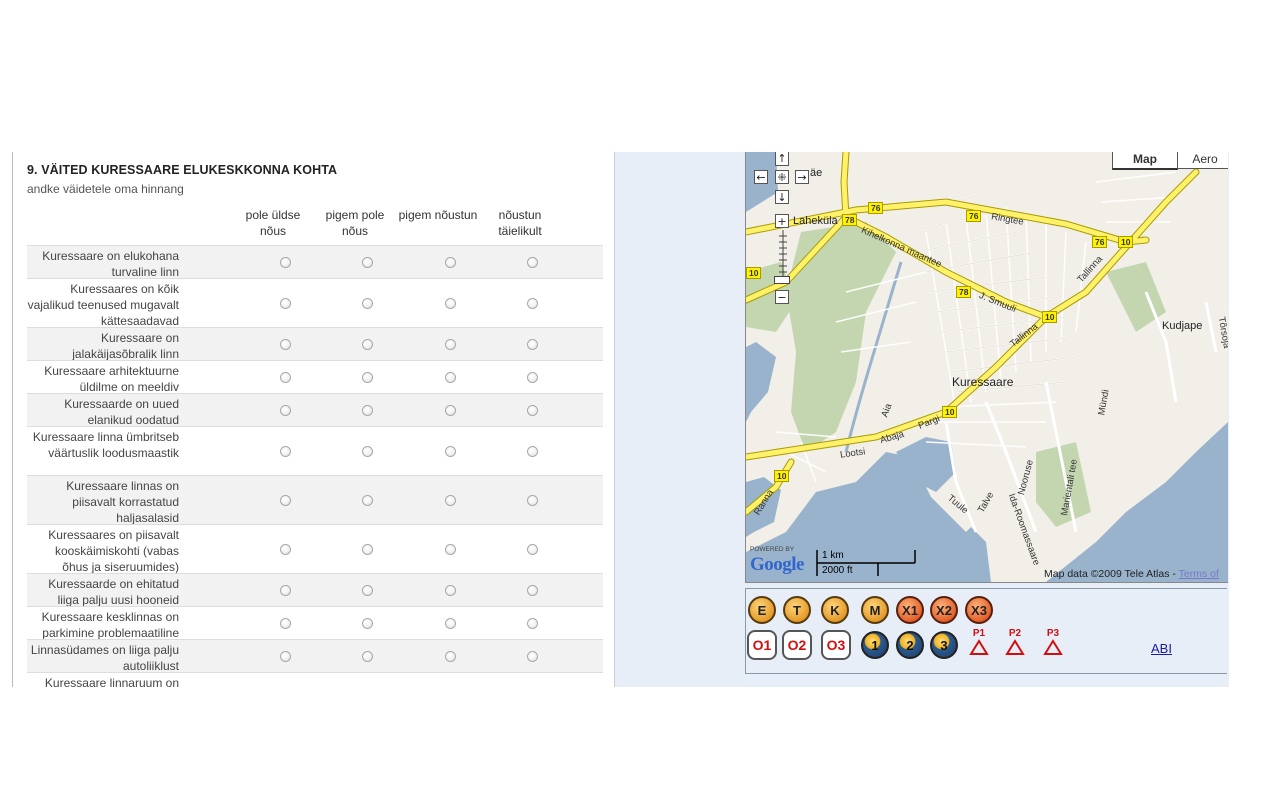  Describe the element at coordinates (782, 159) in the screenshot. I see `pan-up-button: ↑` at that location.